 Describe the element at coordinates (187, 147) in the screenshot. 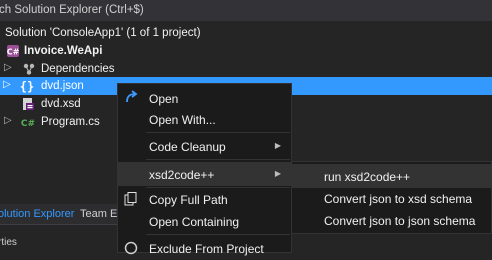

I see `menu-item-label: Code Cleanup` at that location.